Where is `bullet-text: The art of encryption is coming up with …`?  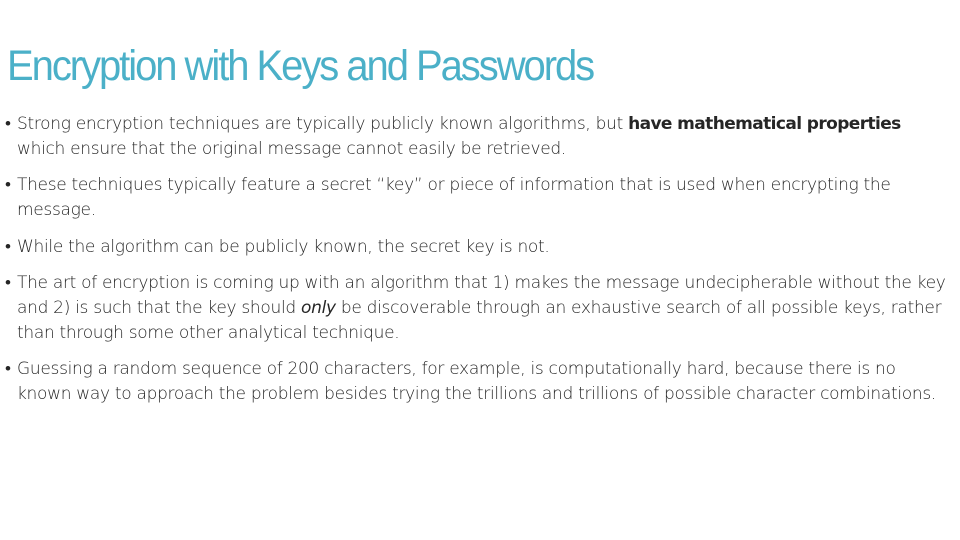
bullet-text: The art of encryption is coming up with … is located at coordinates (481, 308).